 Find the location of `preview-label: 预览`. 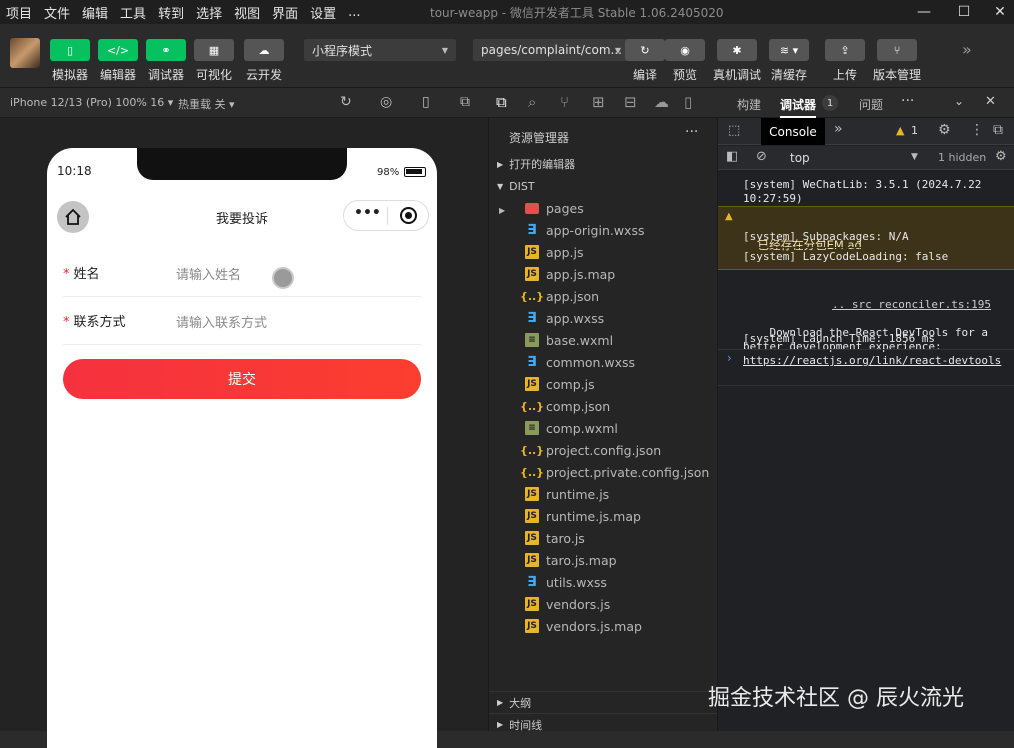

preview-label: 预览 is located at coordinates (685, 75).